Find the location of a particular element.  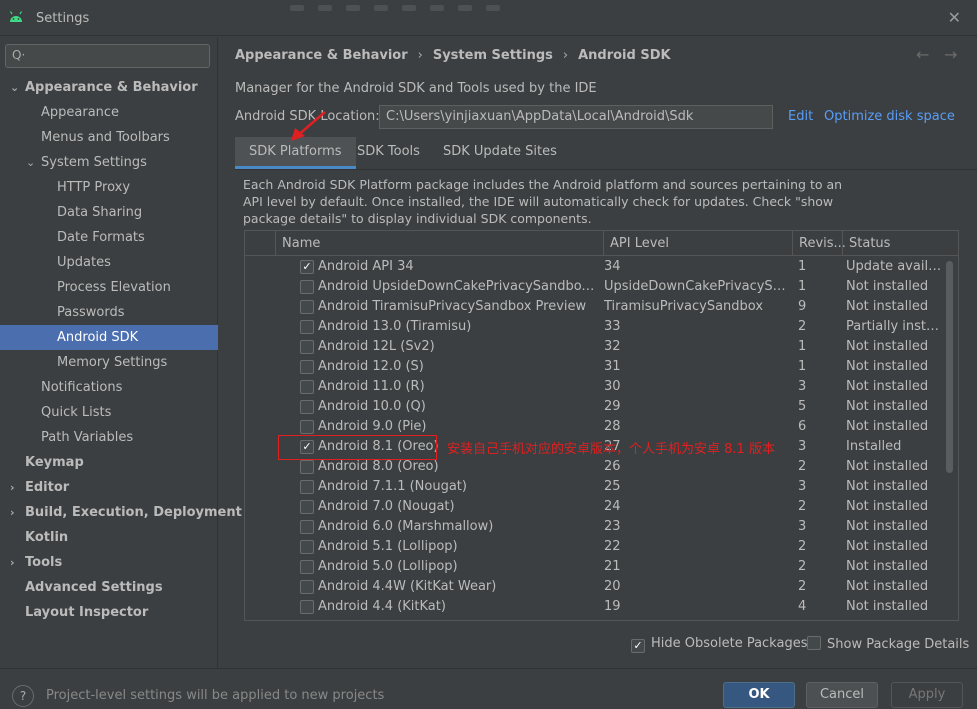

table-row: Android 5.0 (Lollipop) 21 2 Not installed is located at coordinates (595, 567).